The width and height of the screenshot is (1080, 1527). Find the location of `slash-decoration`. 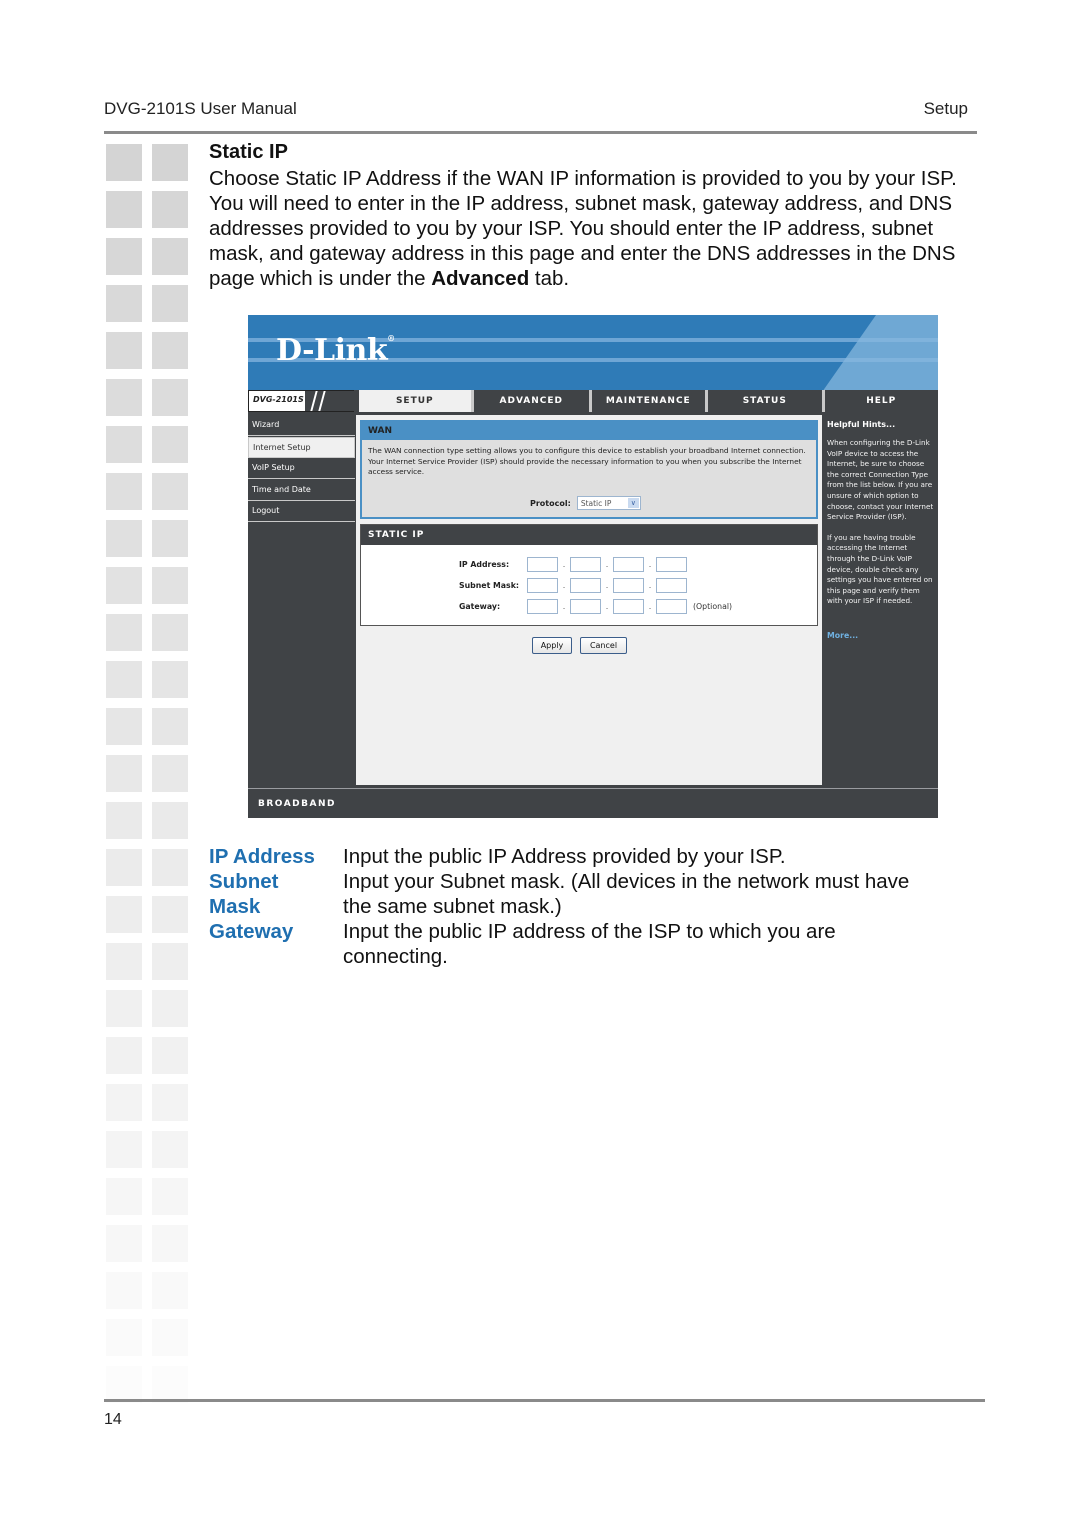

slash-decoration is located at coordinates (330, 401).